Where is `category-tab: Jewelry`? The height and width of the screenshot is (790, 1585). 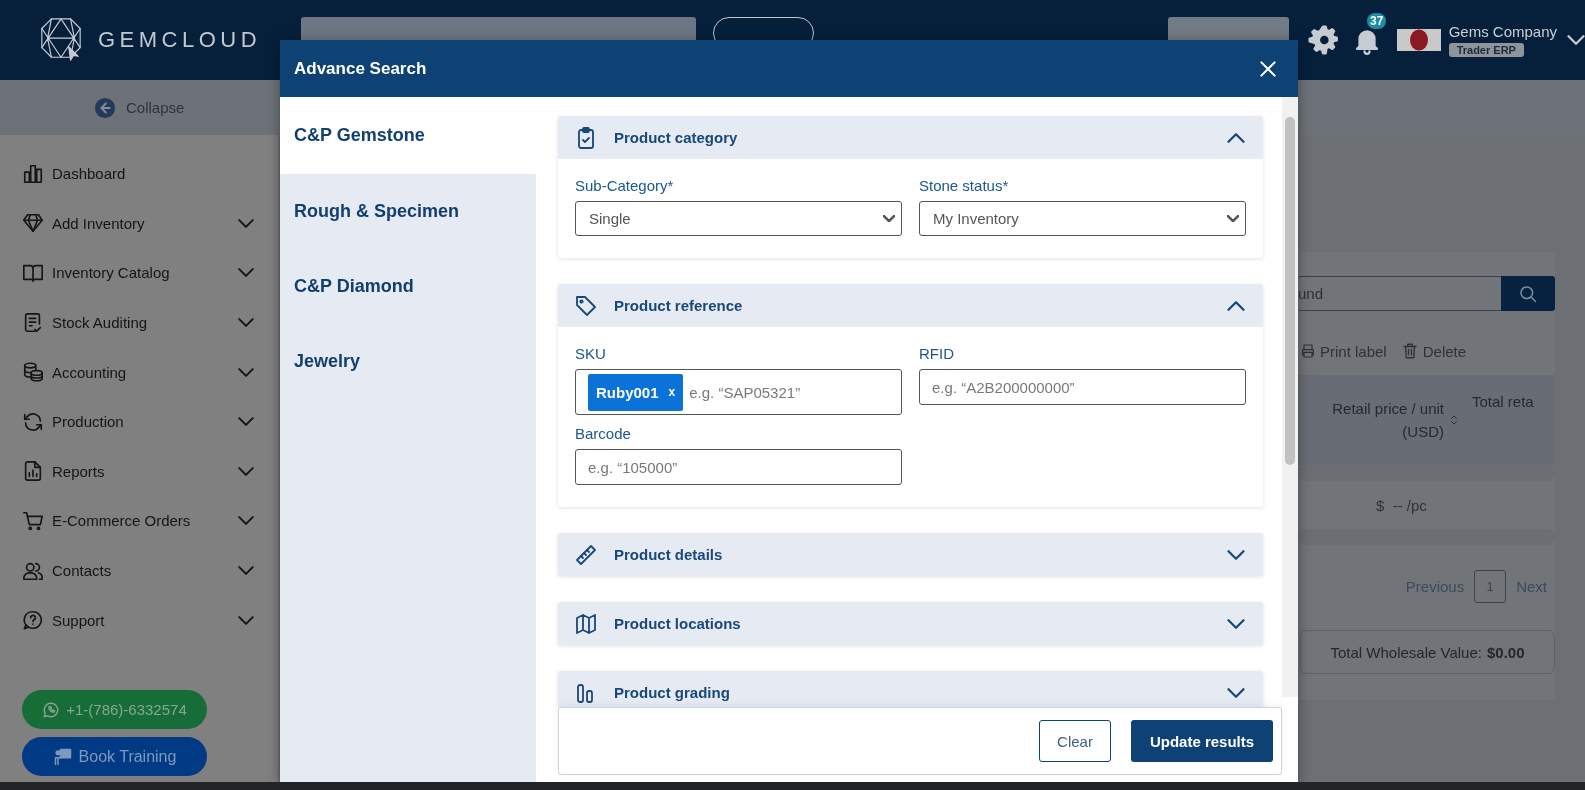 category-tab: Jewelry is located at coordinates (408, 361).